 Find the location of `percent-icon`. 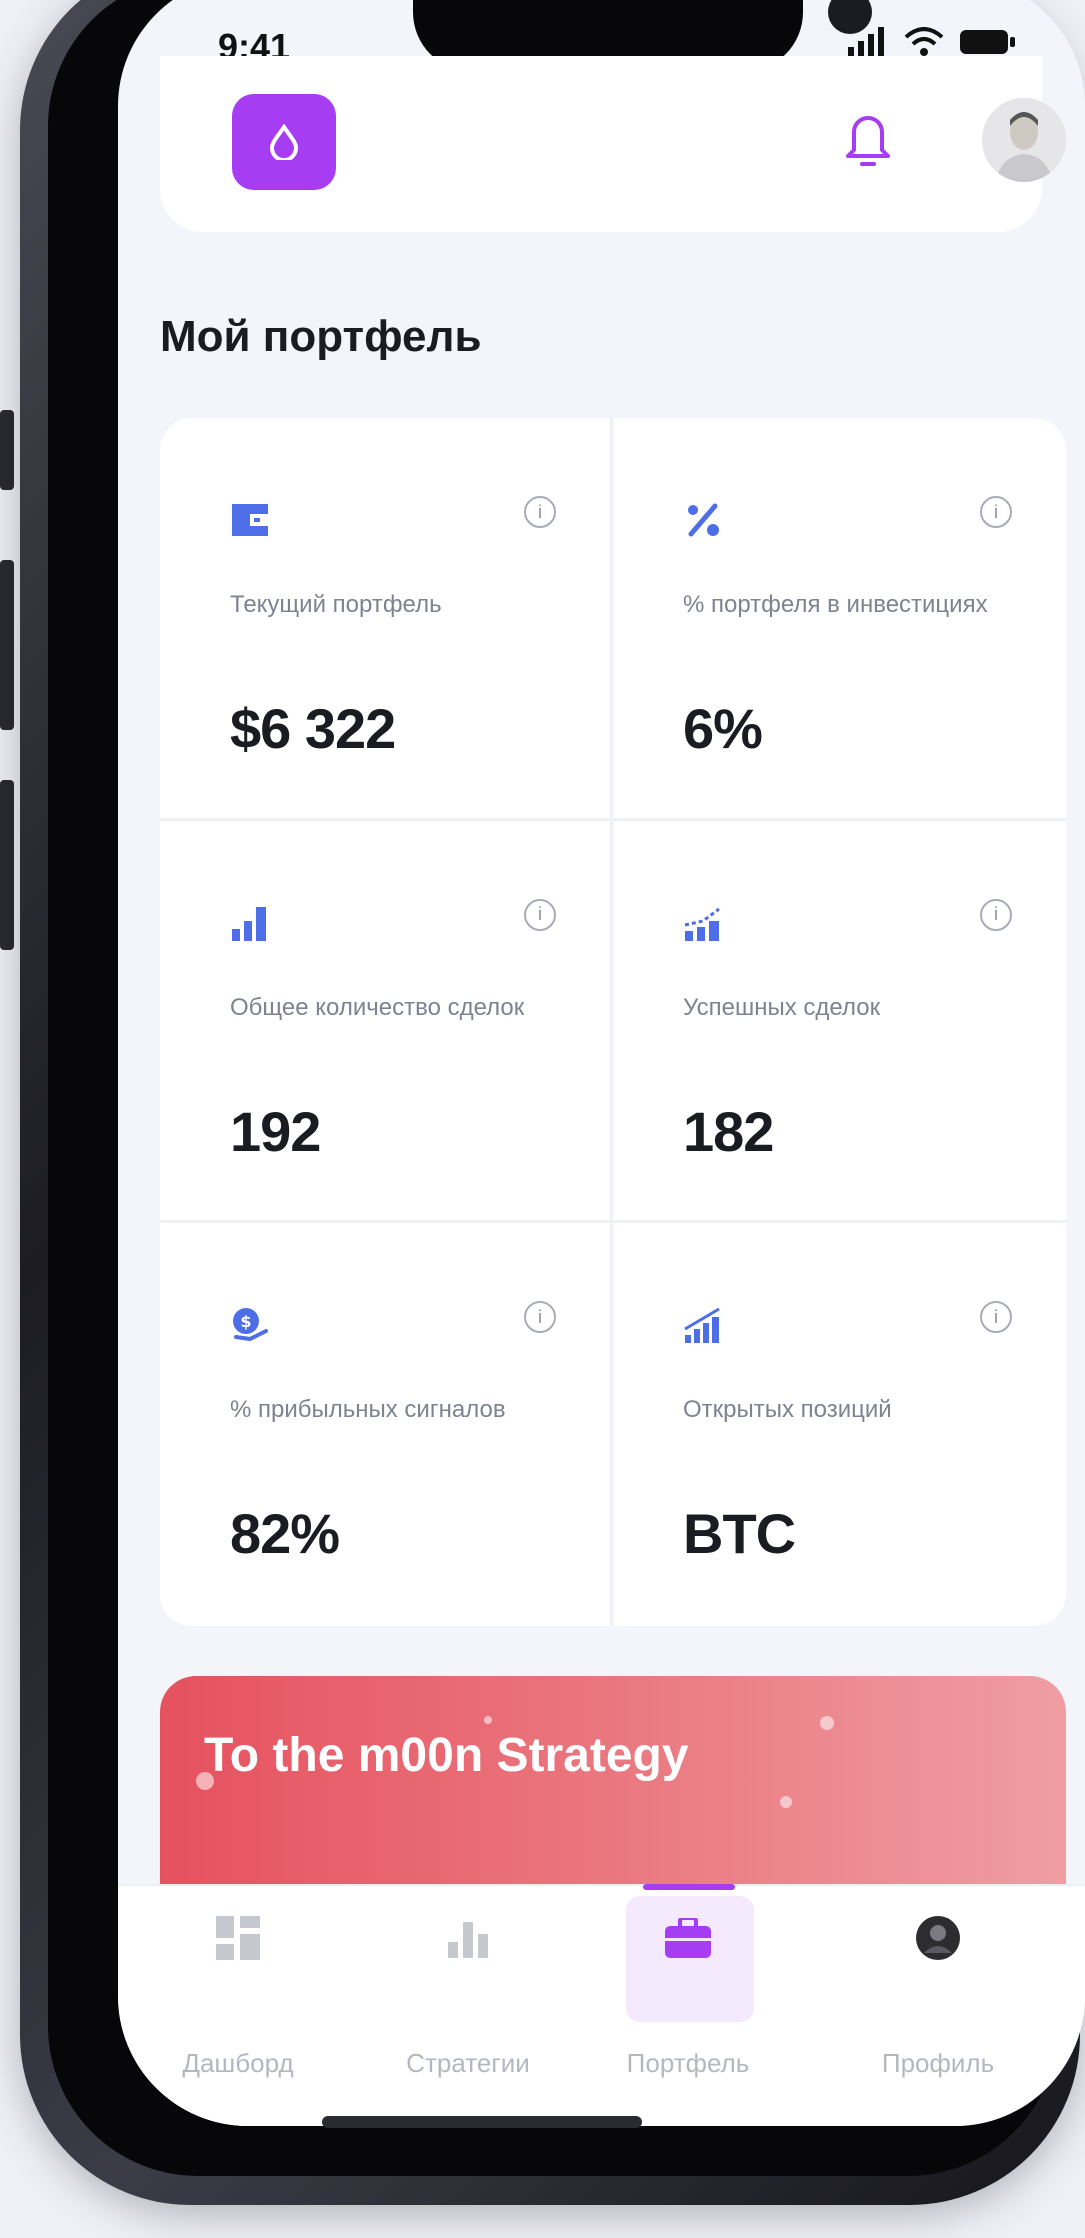

percent-icon is located at coordinates (703, 520).